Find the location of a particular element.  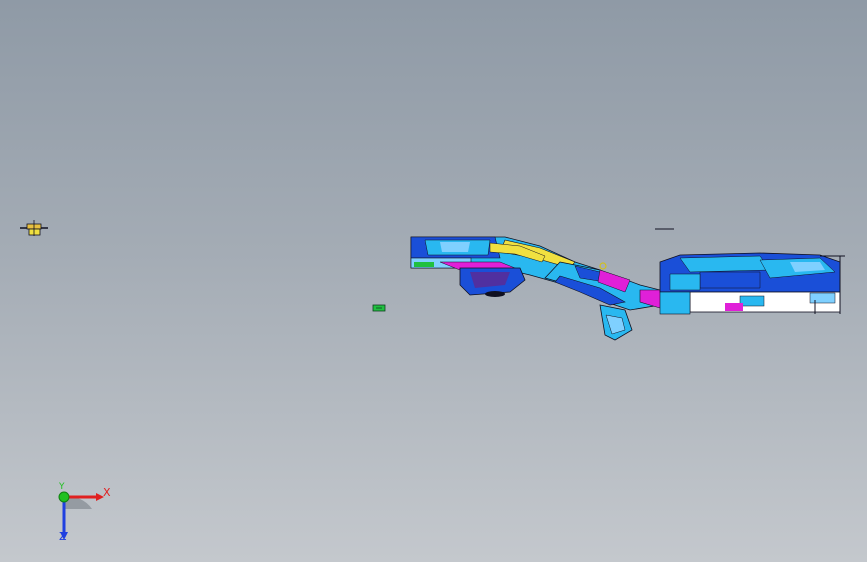

x-axis-label: X is located at coordinates (107, 492).